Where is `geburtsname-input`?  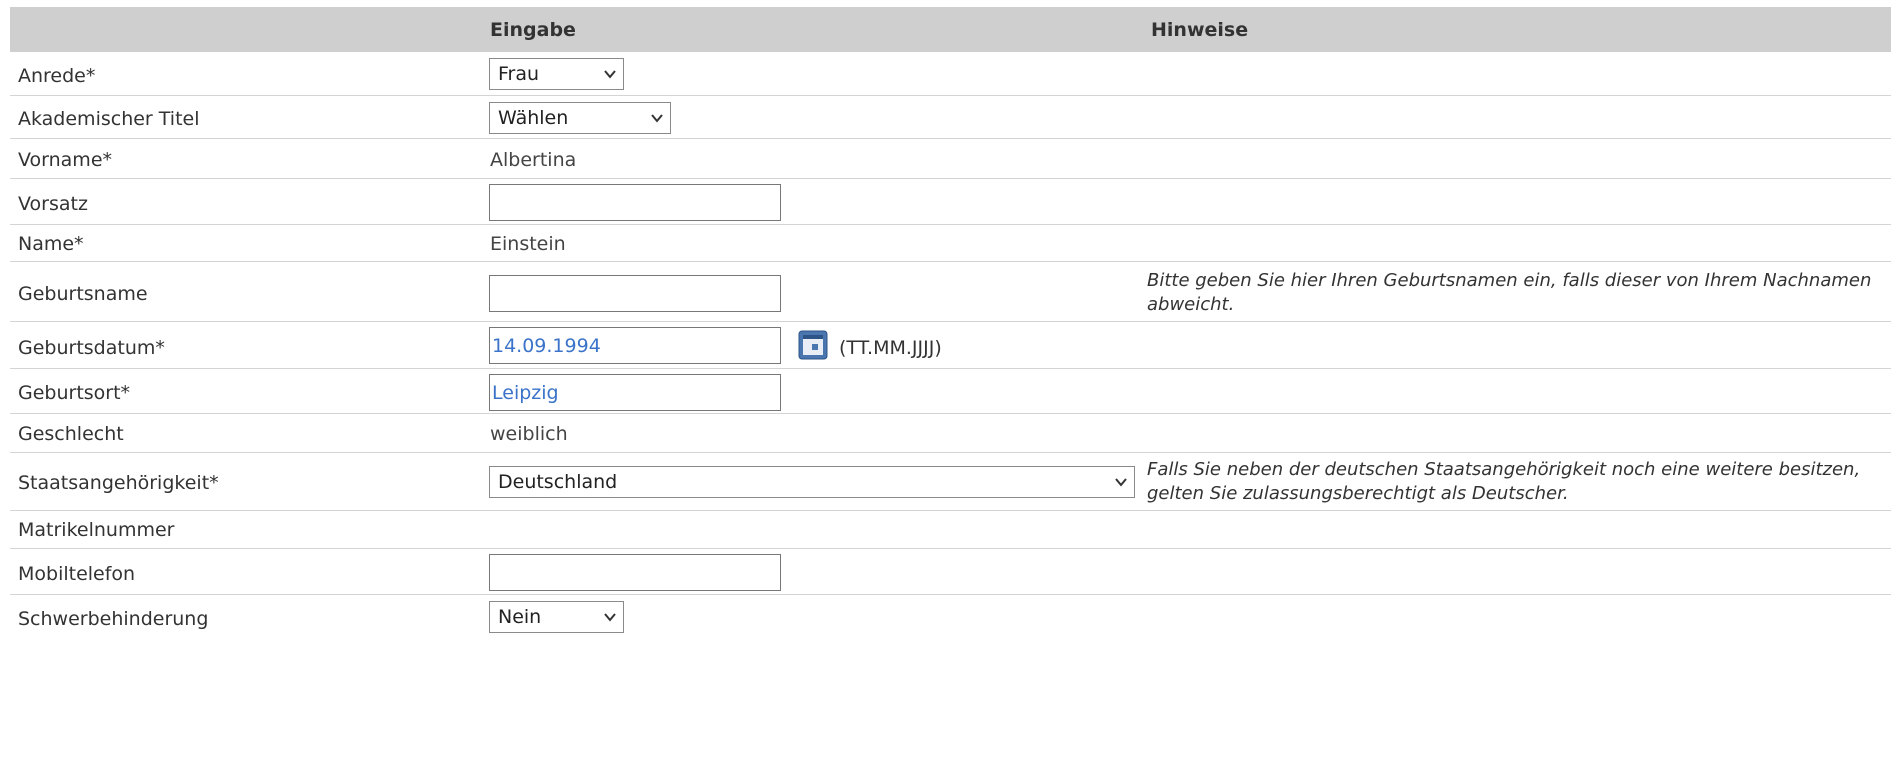 geburtsname-input is located at coordinates (635, 293).